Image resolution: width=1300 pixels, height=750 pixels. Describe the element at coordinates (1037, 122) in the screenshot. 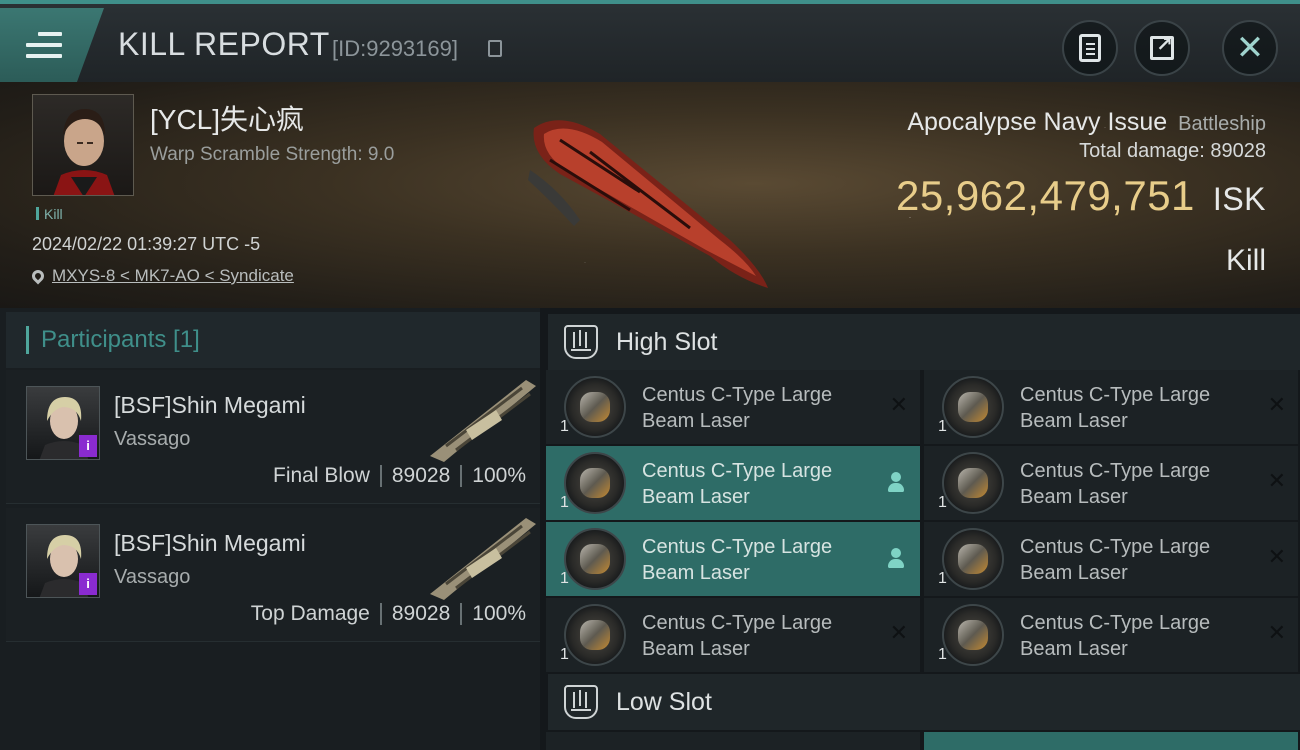

I see `ship-name: Apocalypse Navy Issue` at that location.